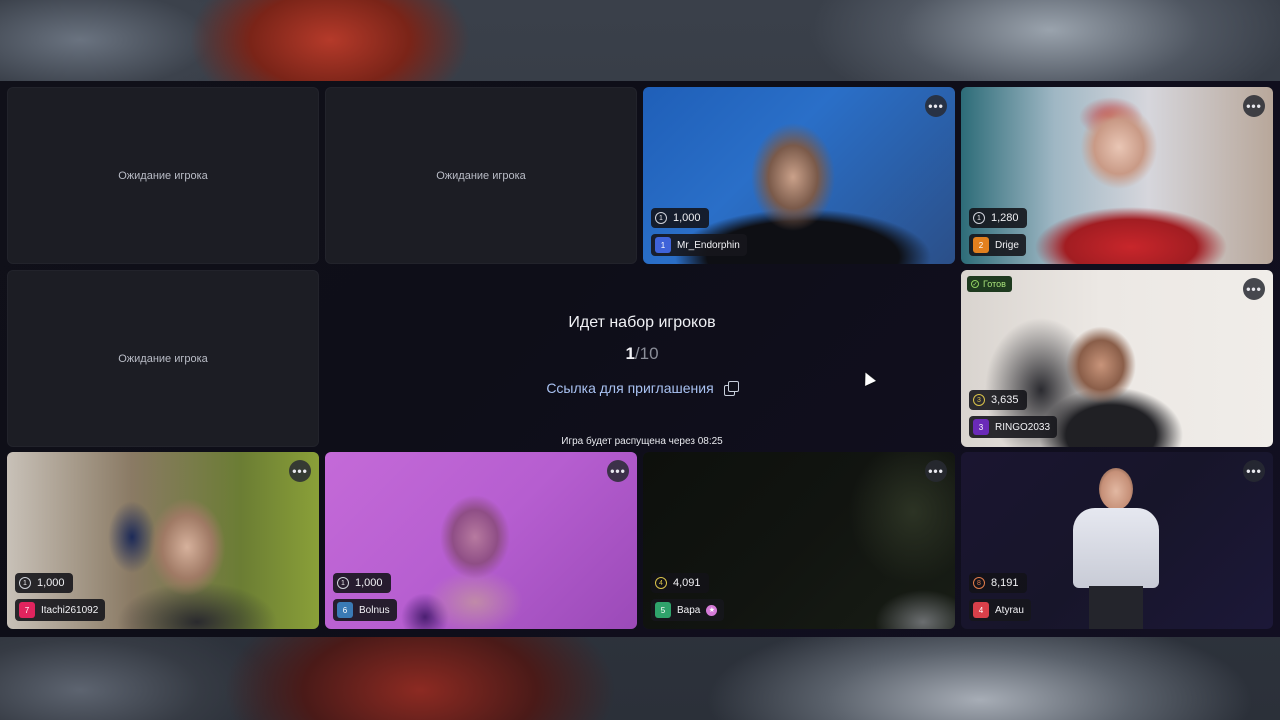 The height and width of the screenshot is (720, 1280). I want to click on player-namebar: 1 Mr_Endorphin, so click(699, 245).